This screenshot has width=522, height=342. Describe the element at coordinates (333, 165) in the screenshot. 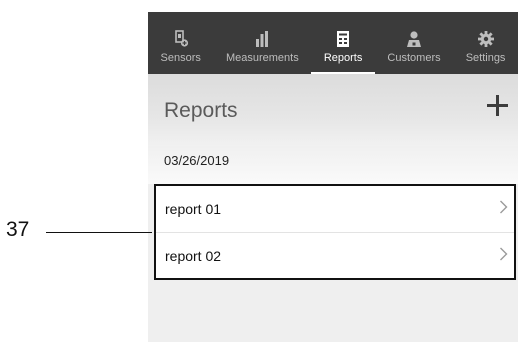

I see `date-group-header: 03/26/2019` at that location.